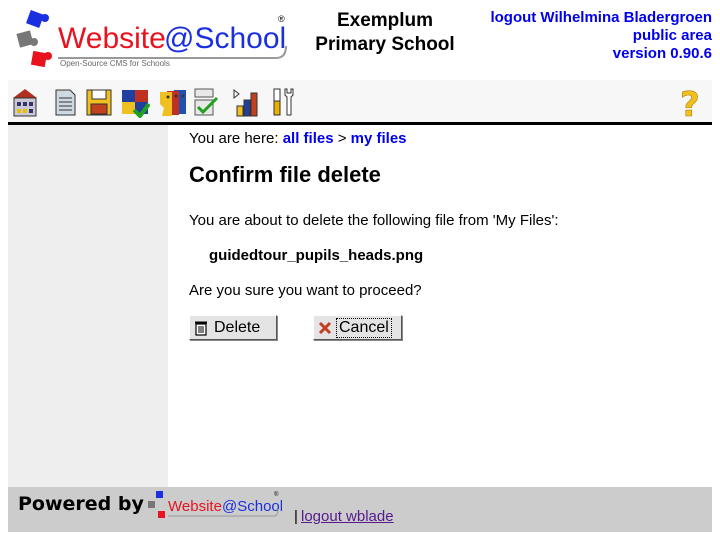 This screenshot has width=720, height=542. Describe the element at coordinates (115, 63) in the screenshot. I see `logo-tagline: Open-Source CMS for Schools` at that location.